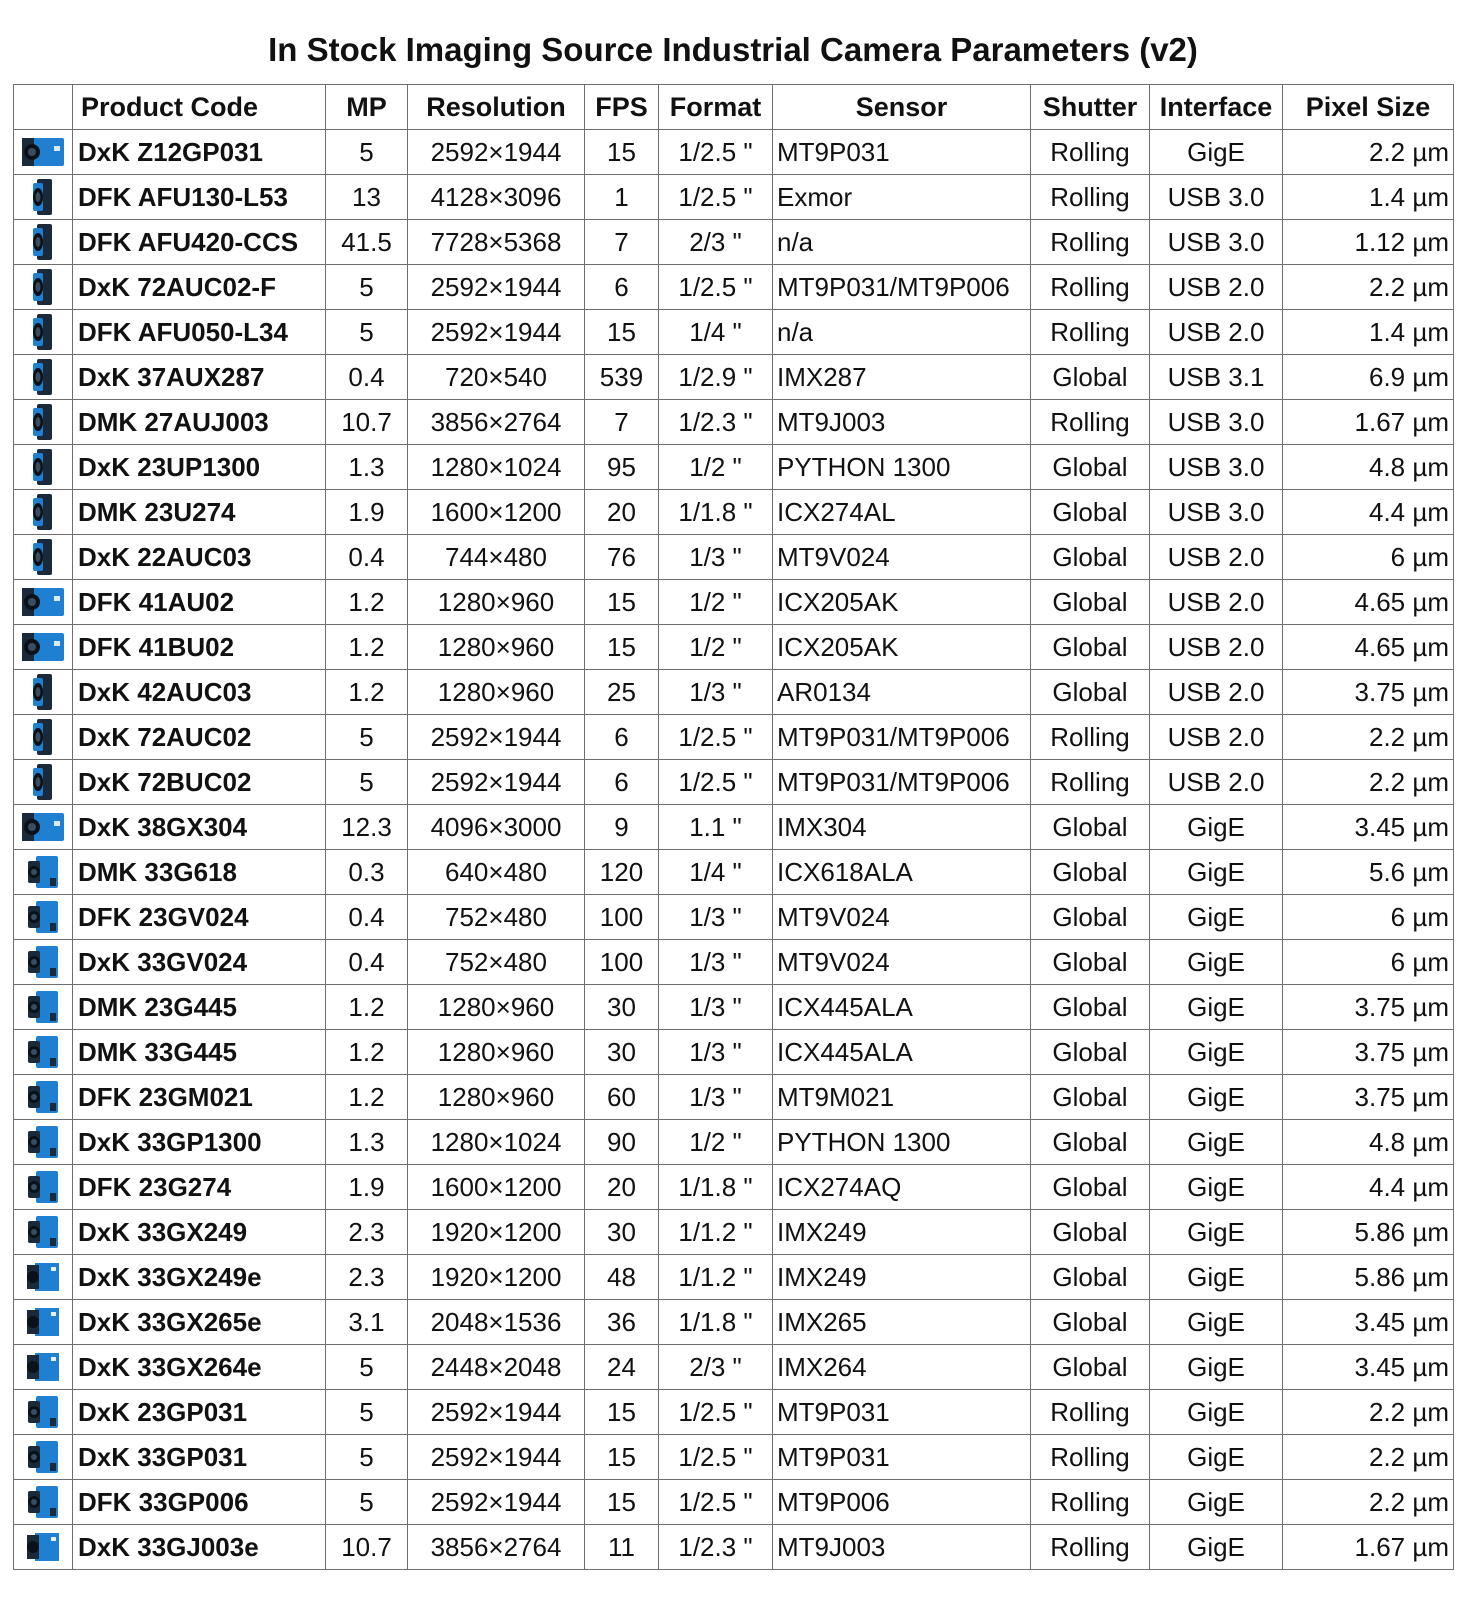 This screenshot has width=1470, height=1600. What do you see at coordinates (1368, 1187) in the screenshot?
I see `pixel-size-cell: 4.4 µm` at bounding box center [1368, 1187].